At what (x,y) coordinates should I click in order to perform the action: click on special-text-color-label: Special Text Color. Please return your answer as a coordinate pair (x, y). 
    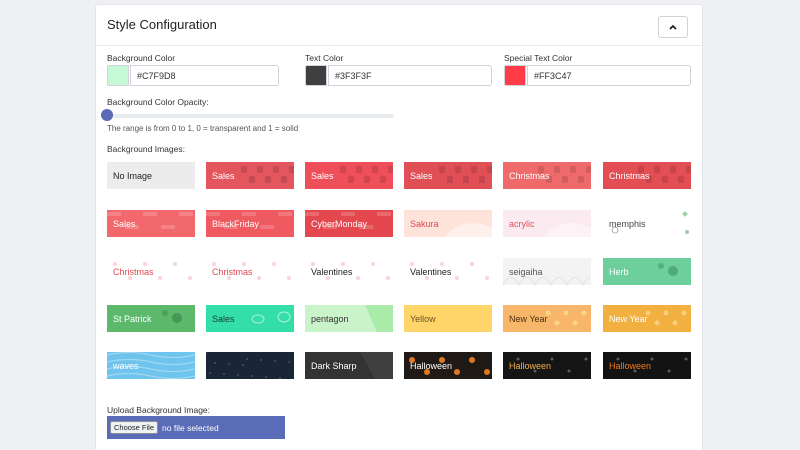
    Looking at the image, I should click on (538, 58).